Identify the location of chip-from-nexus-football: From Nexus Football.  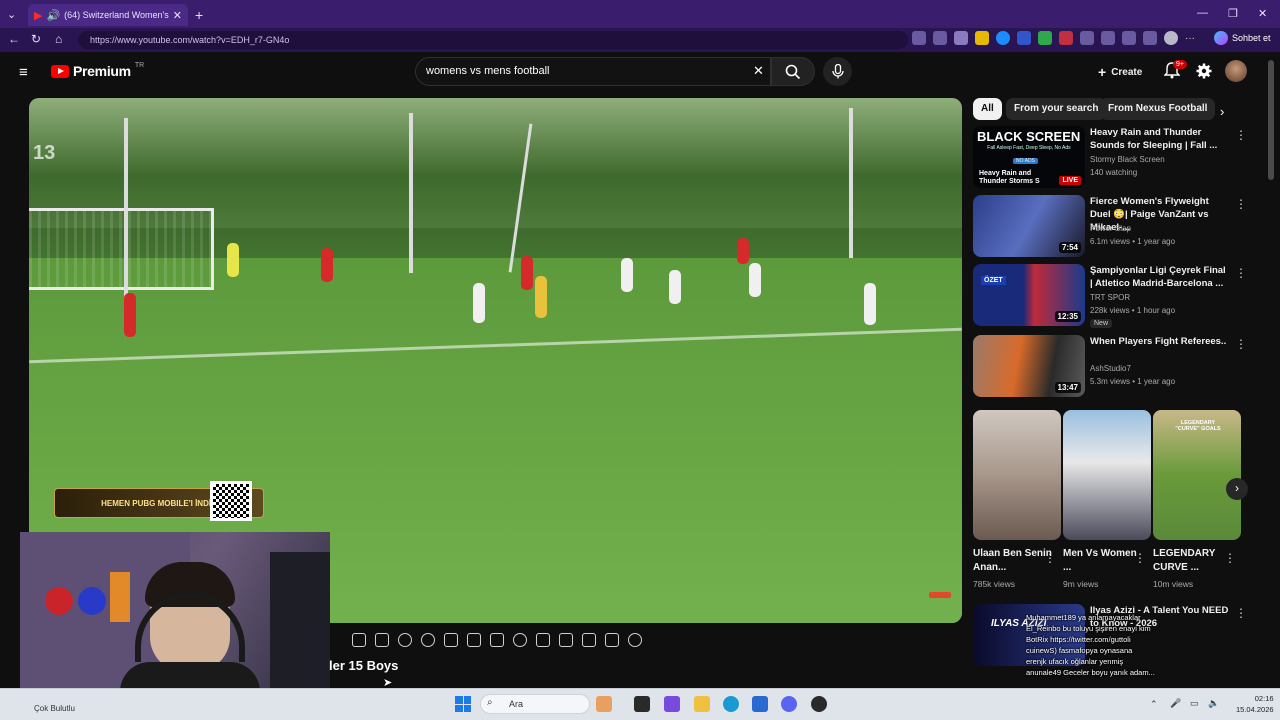
(1158, 109).